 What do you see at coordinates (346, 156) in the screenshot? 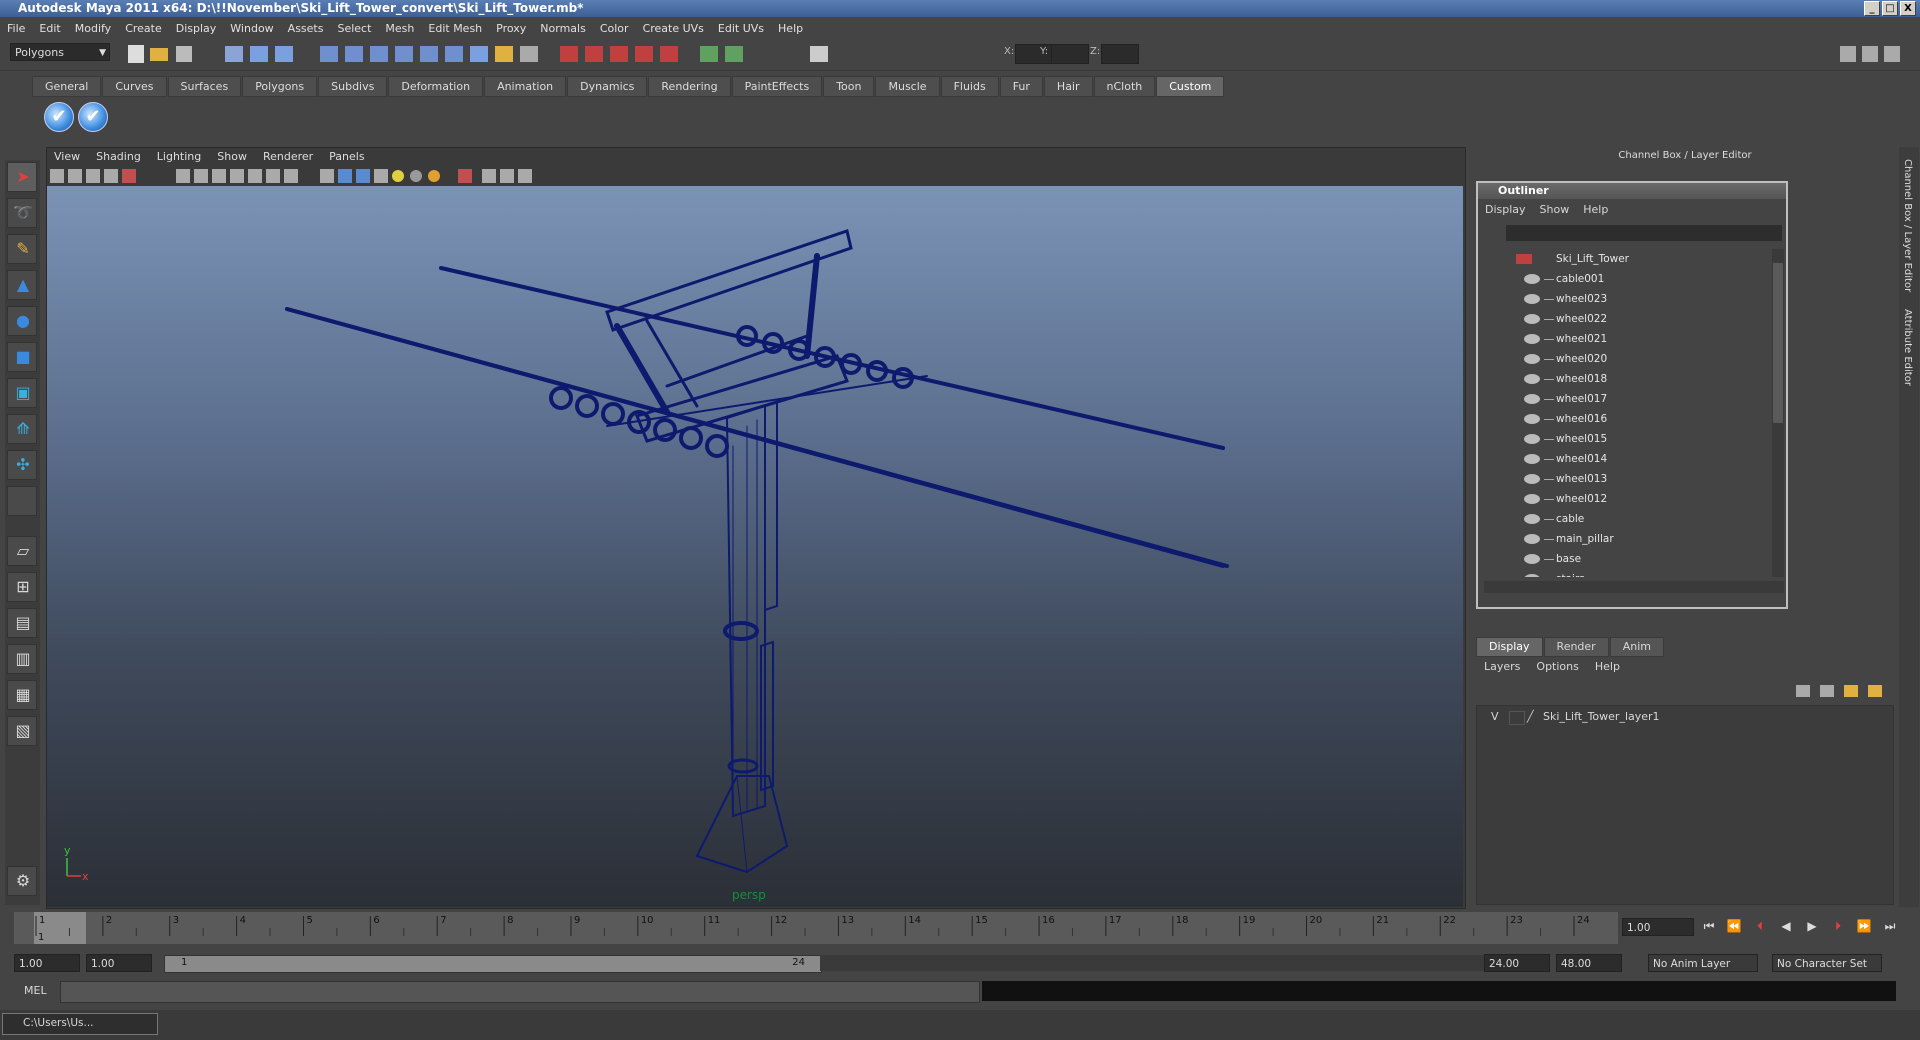
I see `viewport-menu-panels: Panels` at bounding box center [346, 156].